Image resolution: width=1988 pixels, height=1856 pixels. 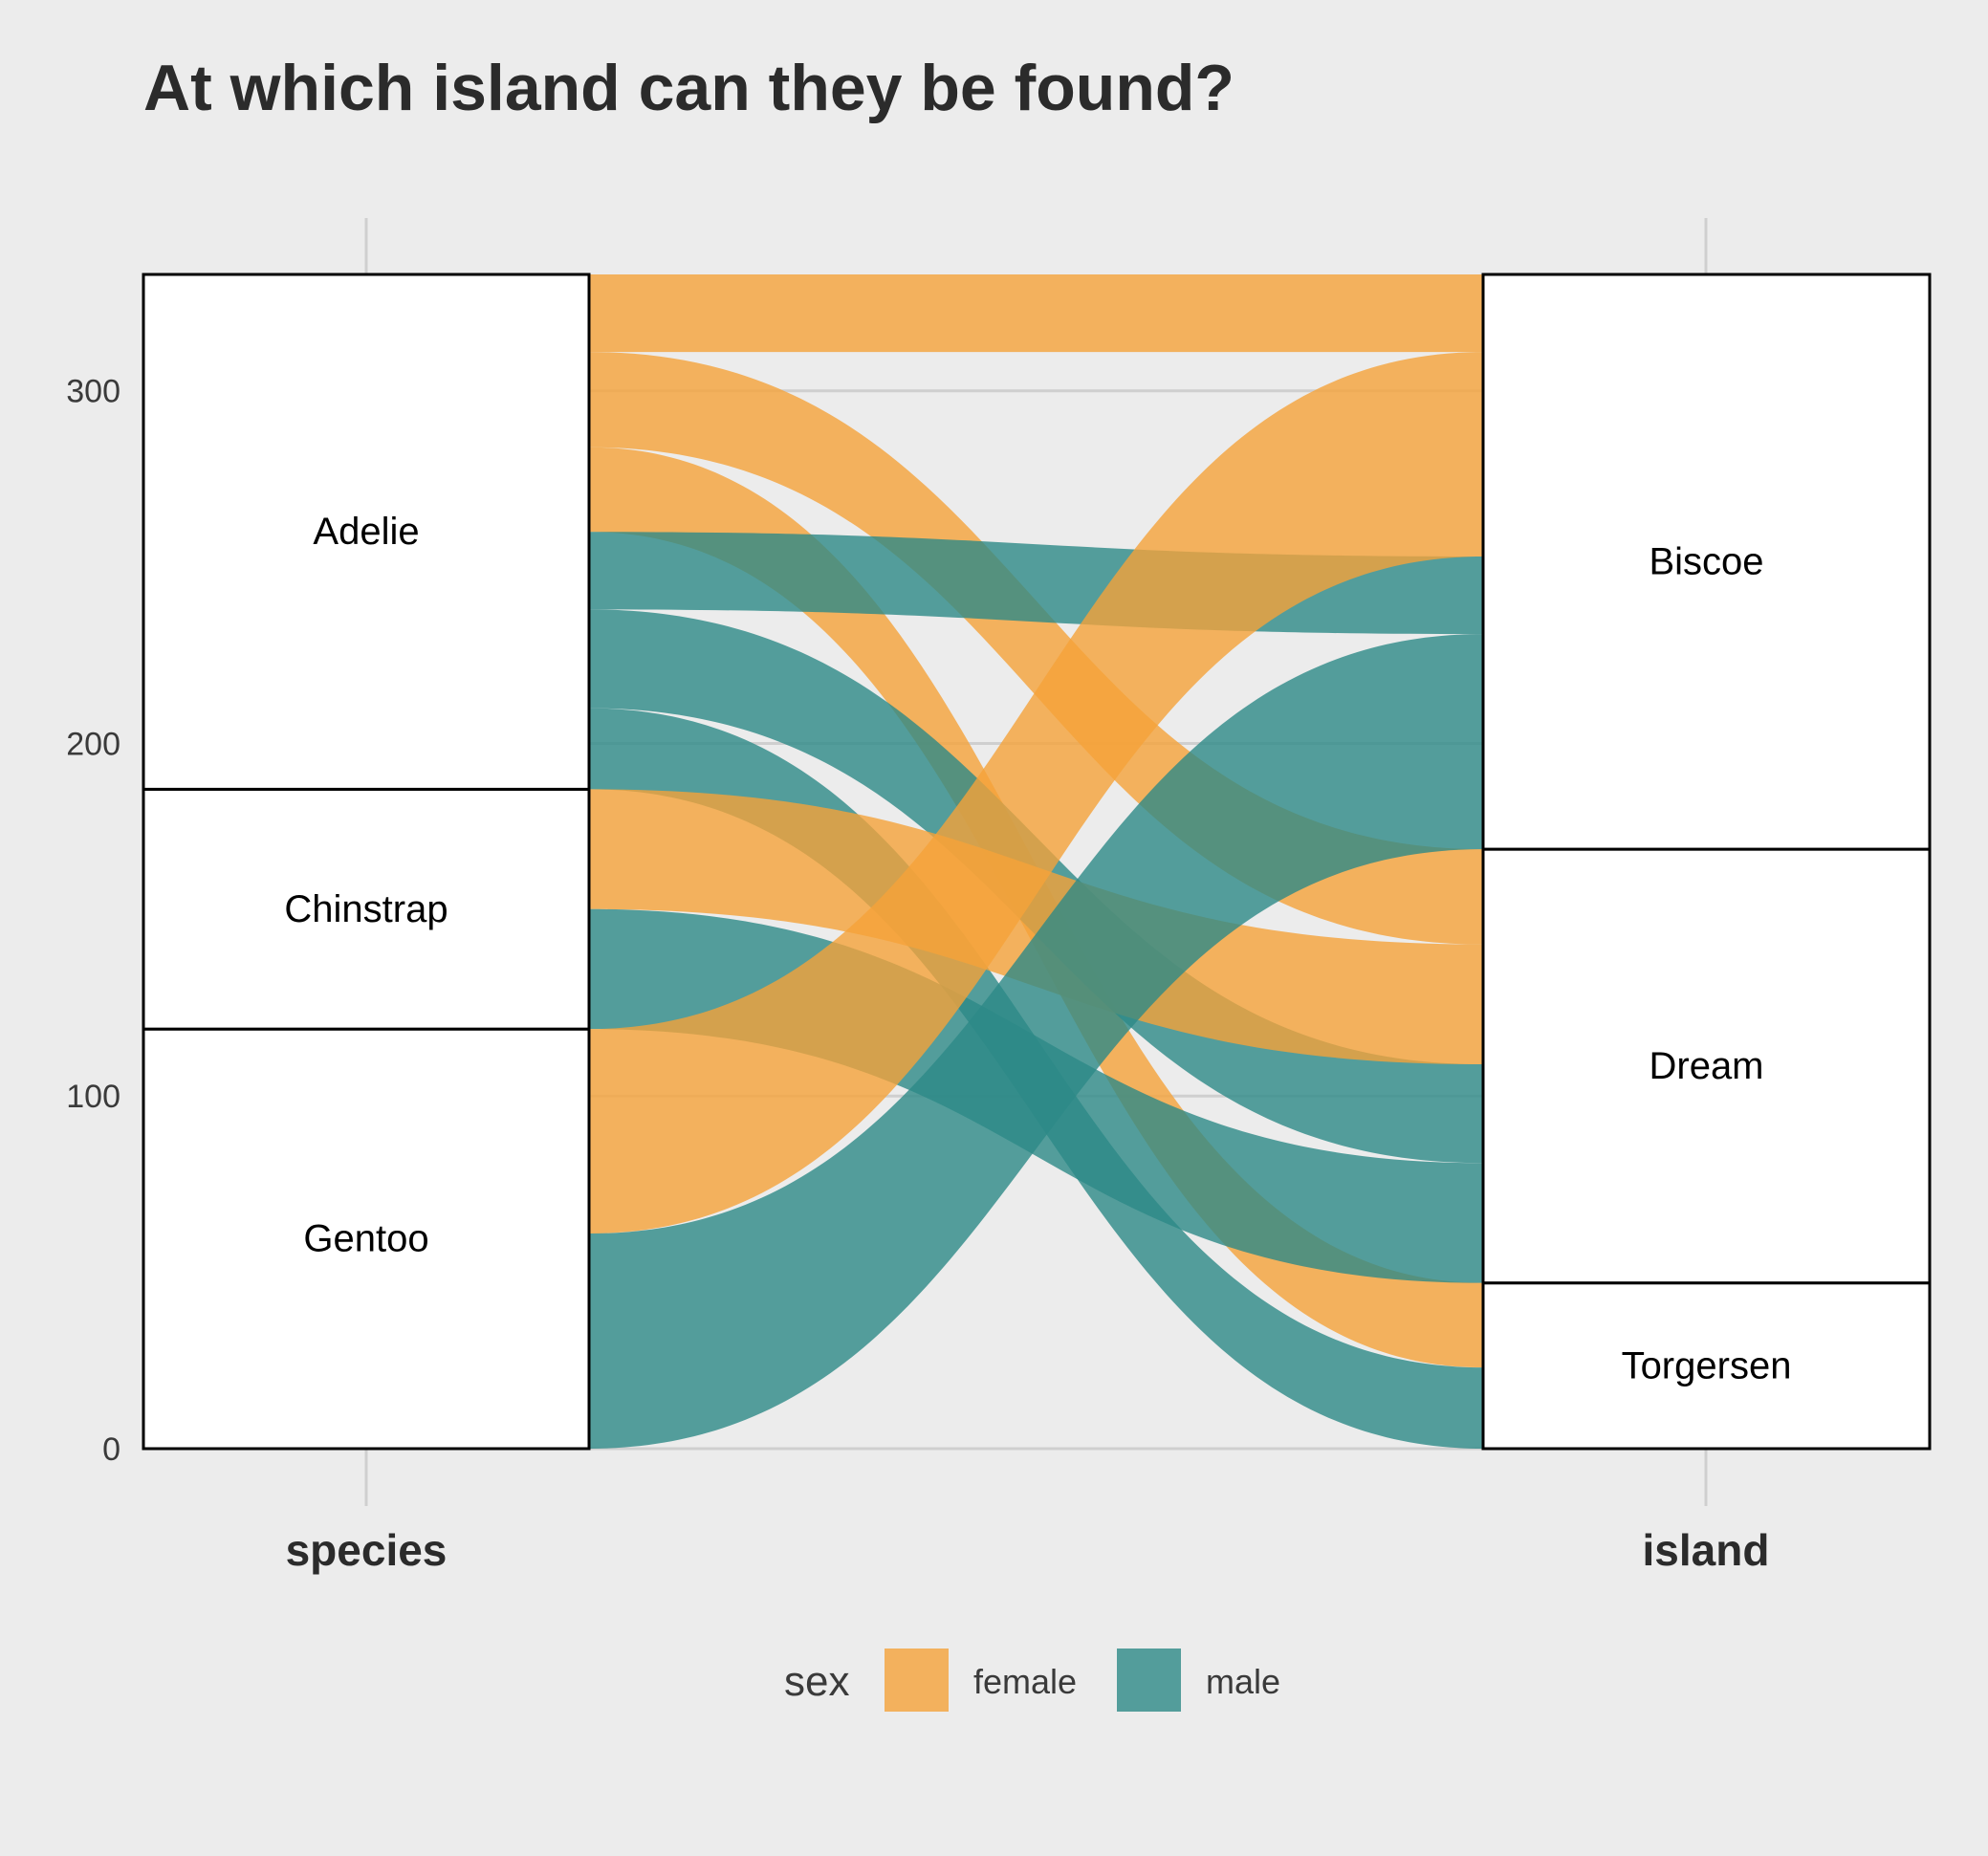 I want to click on legend-key-female, so click(x=917, y=1680).